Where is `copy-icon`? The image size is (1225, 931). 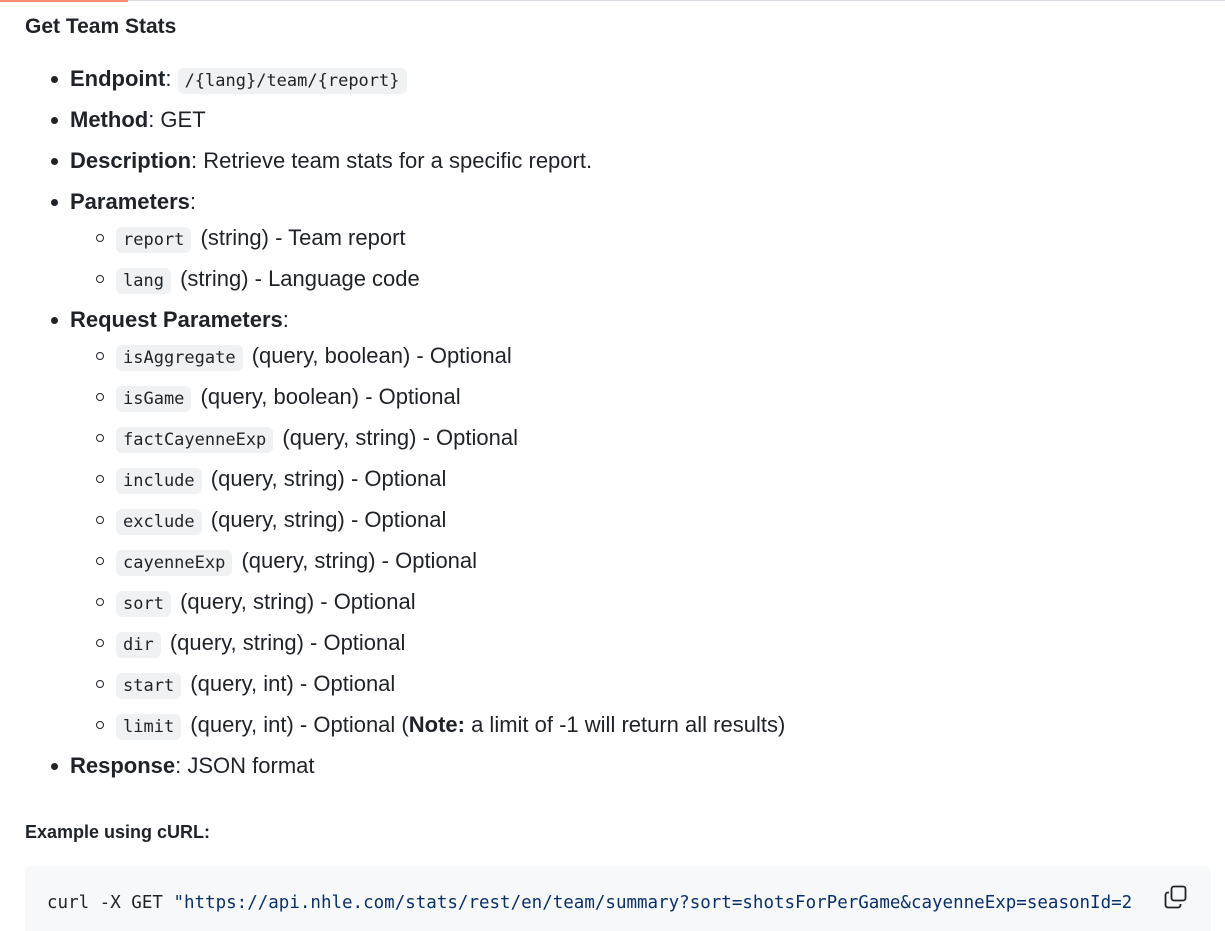
copy-icon is located at coordinates (1175, 897).